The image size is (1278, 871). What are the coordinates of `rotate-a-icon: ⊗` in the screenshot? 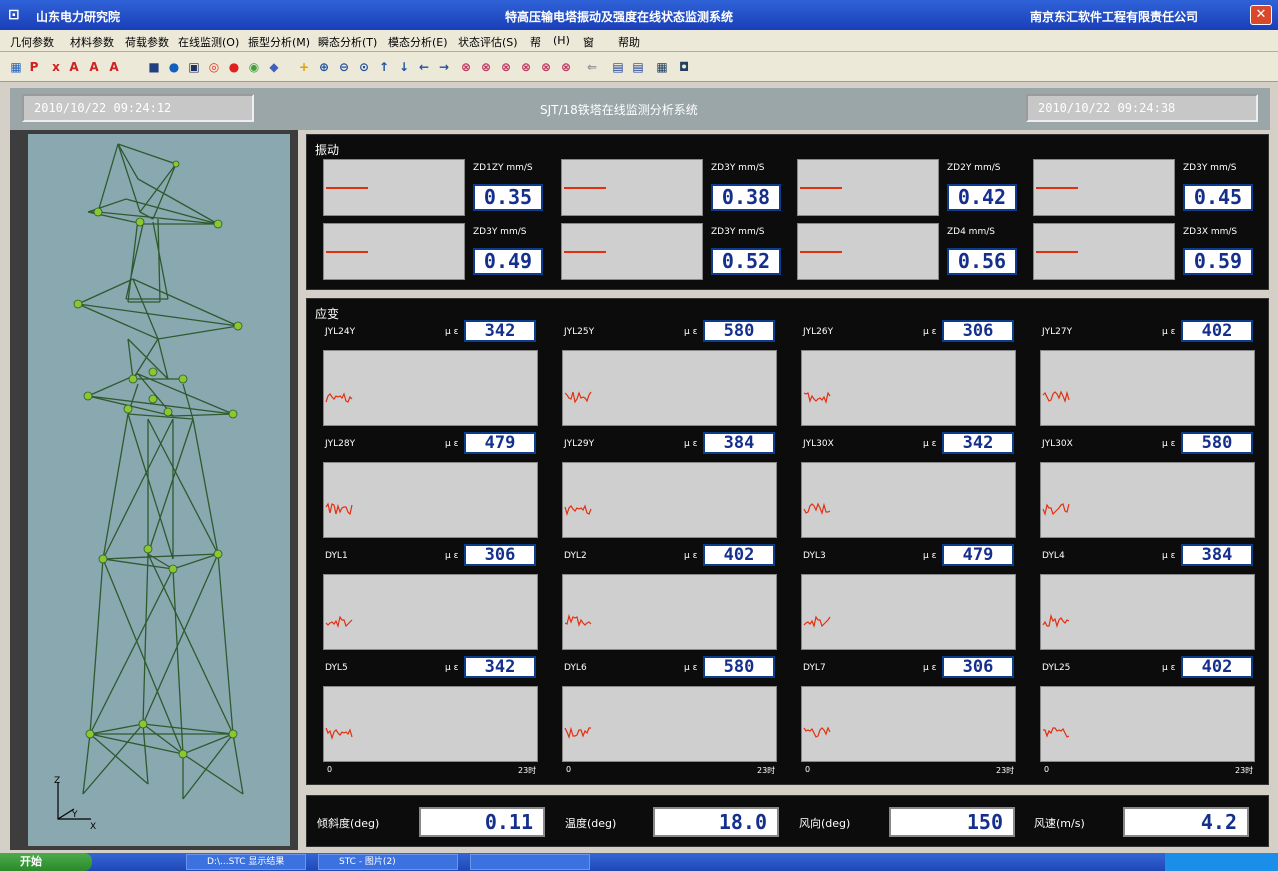 It's located at (526, 67).